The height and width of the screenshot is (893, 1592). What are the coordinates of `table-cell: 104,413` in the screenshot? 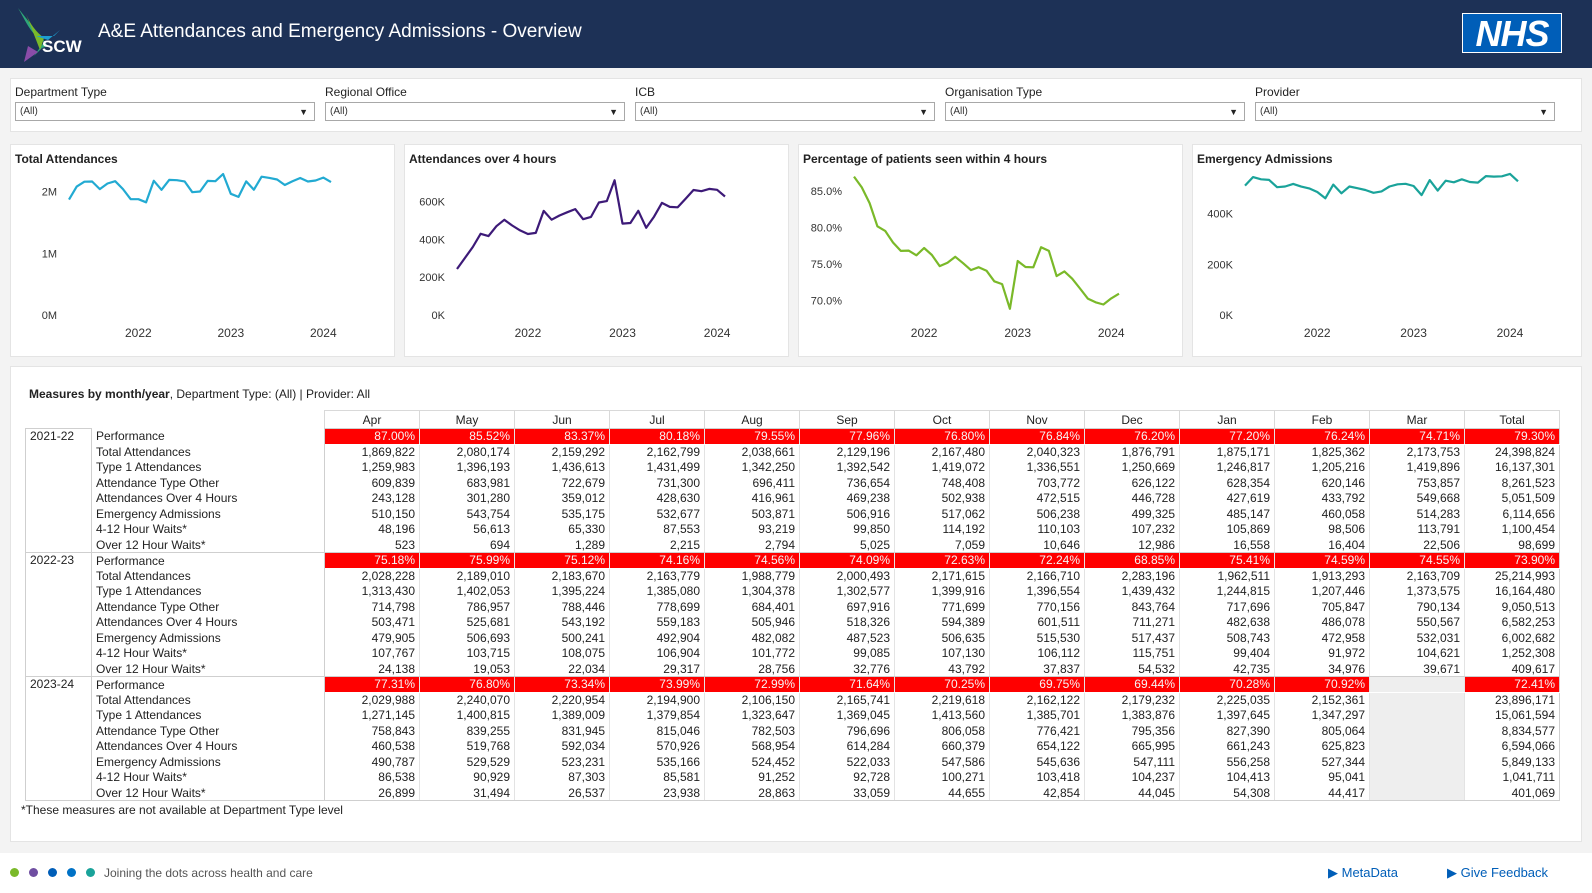 It's located at (1227, 777).